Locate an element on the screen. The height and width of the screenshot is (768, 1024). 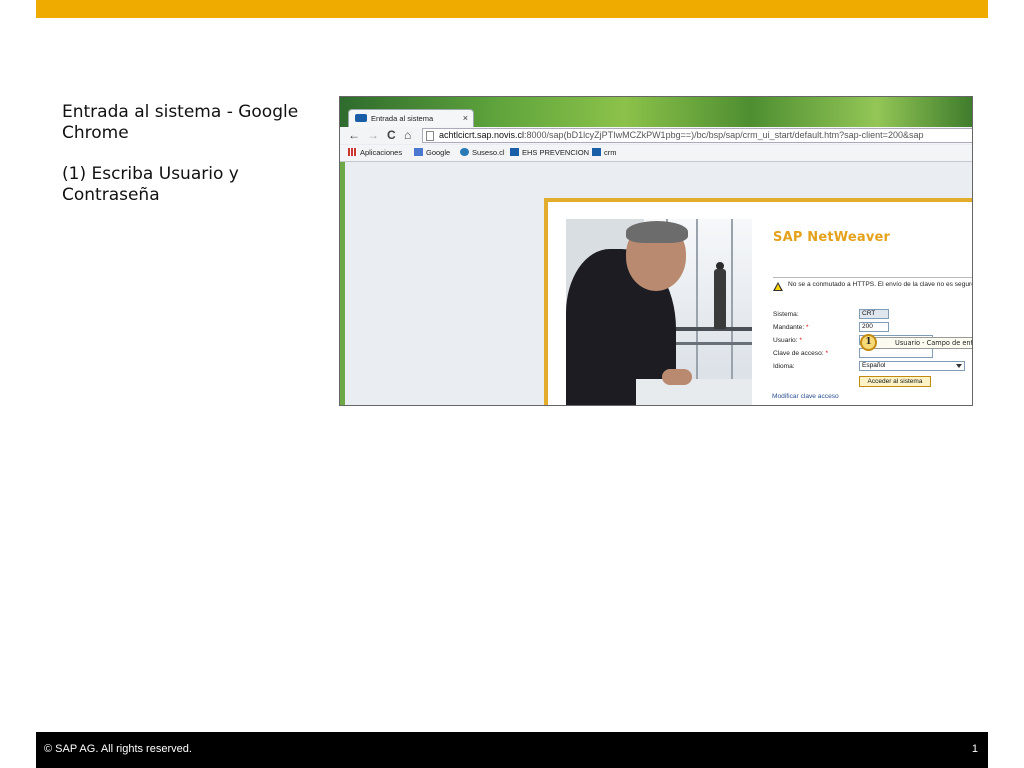
accent-top-bar is located at coordinates (512, 9).